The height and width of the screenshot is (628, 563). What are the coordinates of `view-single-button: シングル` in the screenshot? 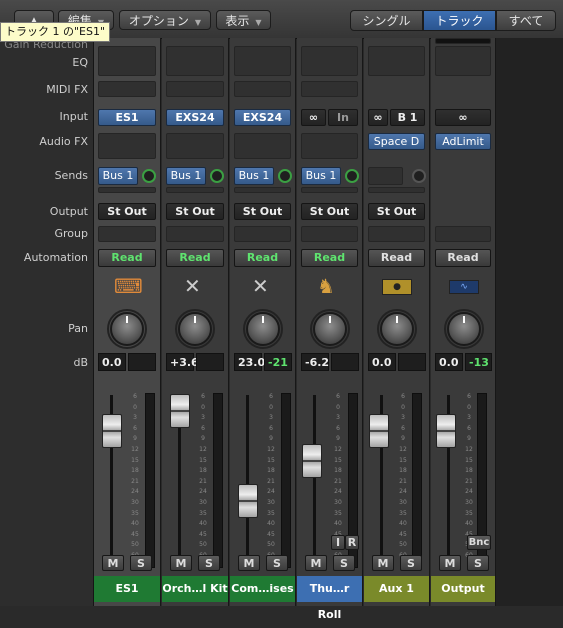 It's located at (386, 20).